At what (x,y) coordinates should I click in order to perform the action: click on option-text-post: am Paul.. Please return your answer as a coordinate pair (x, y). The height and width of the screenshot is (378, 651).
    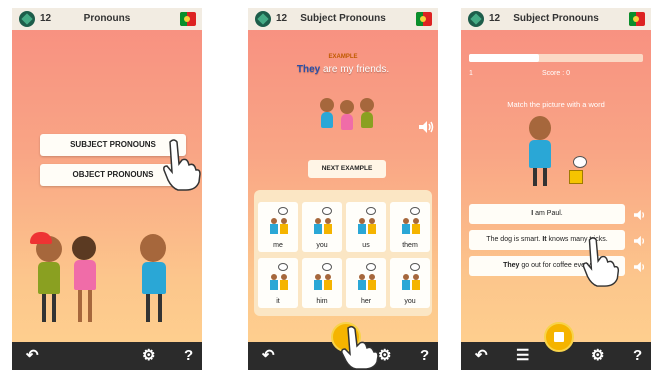
    Looking at the image, I should click on (548, 213).